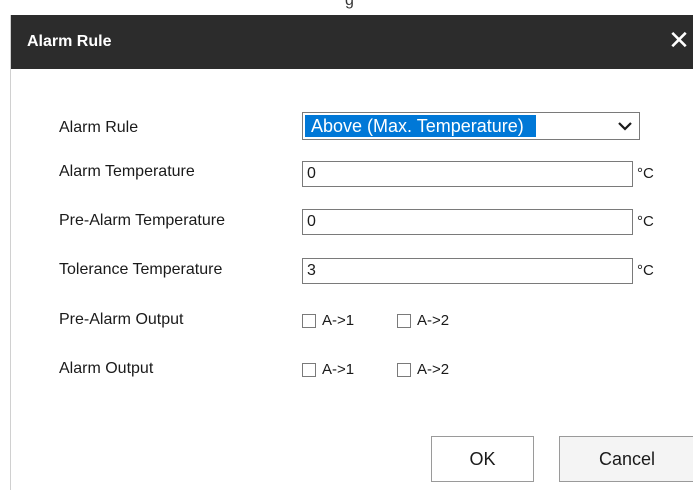 The image size is (693, 490). Describe the element at coordinates (127, 171) in the screenshot. I see `alarm-temperature-label: Alarm Temperature` at that location.